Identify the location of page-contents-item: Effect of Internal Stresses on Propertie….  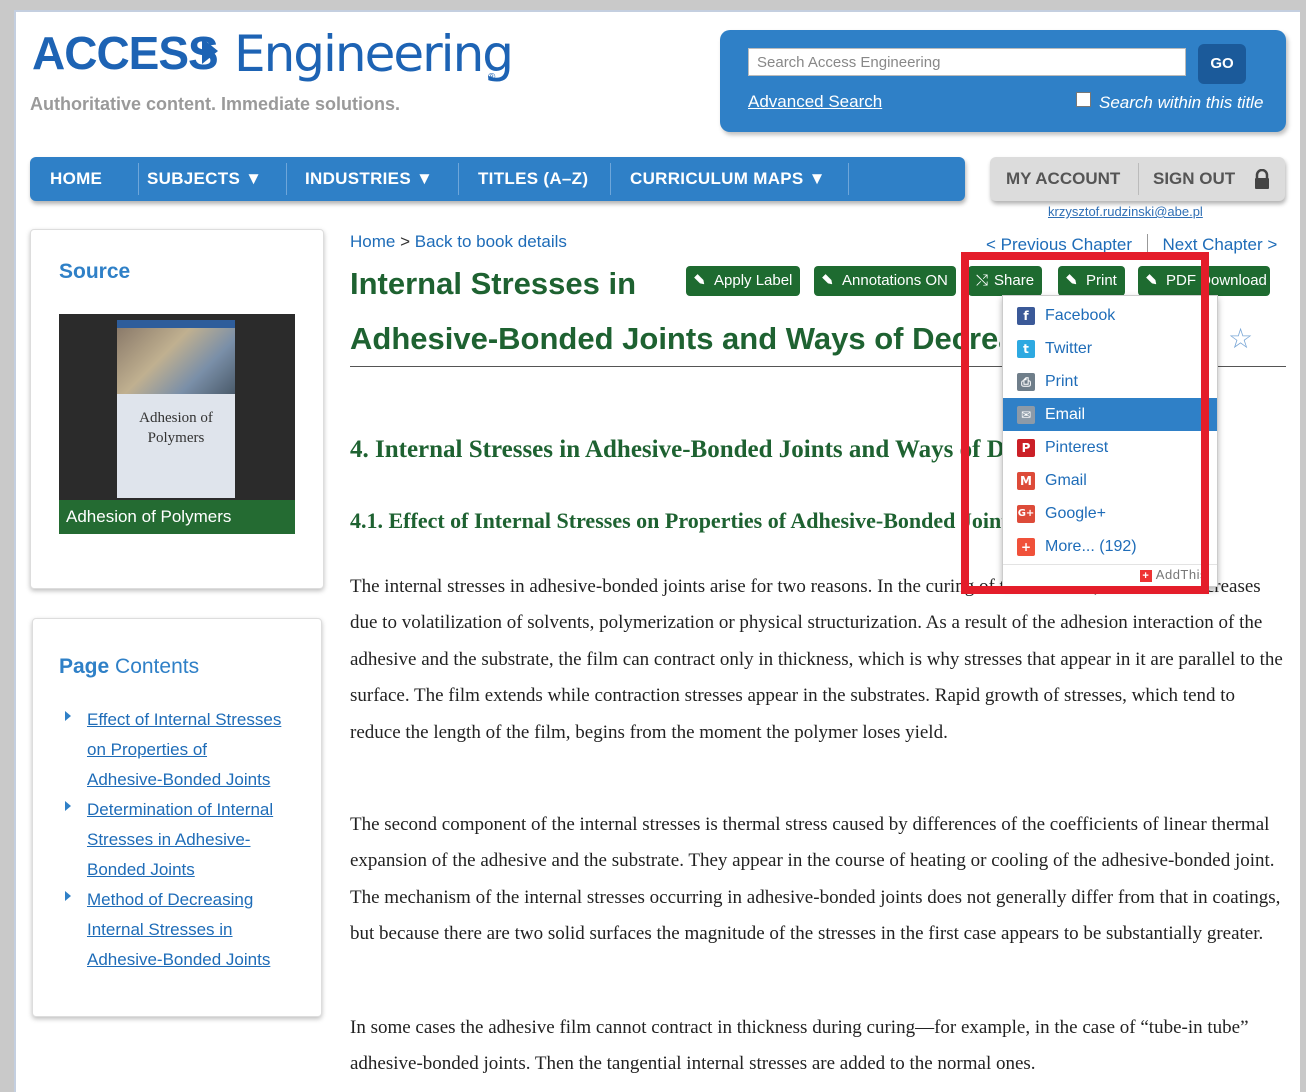
(184, 750).